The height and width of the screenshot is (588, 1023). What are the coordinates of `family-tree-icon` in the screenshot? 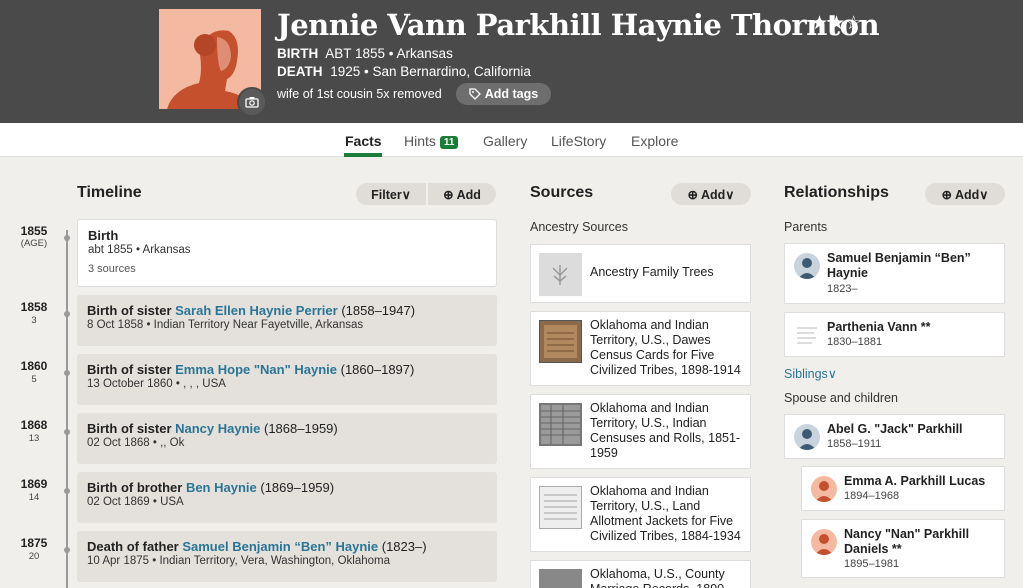 It's located at (560, 274).